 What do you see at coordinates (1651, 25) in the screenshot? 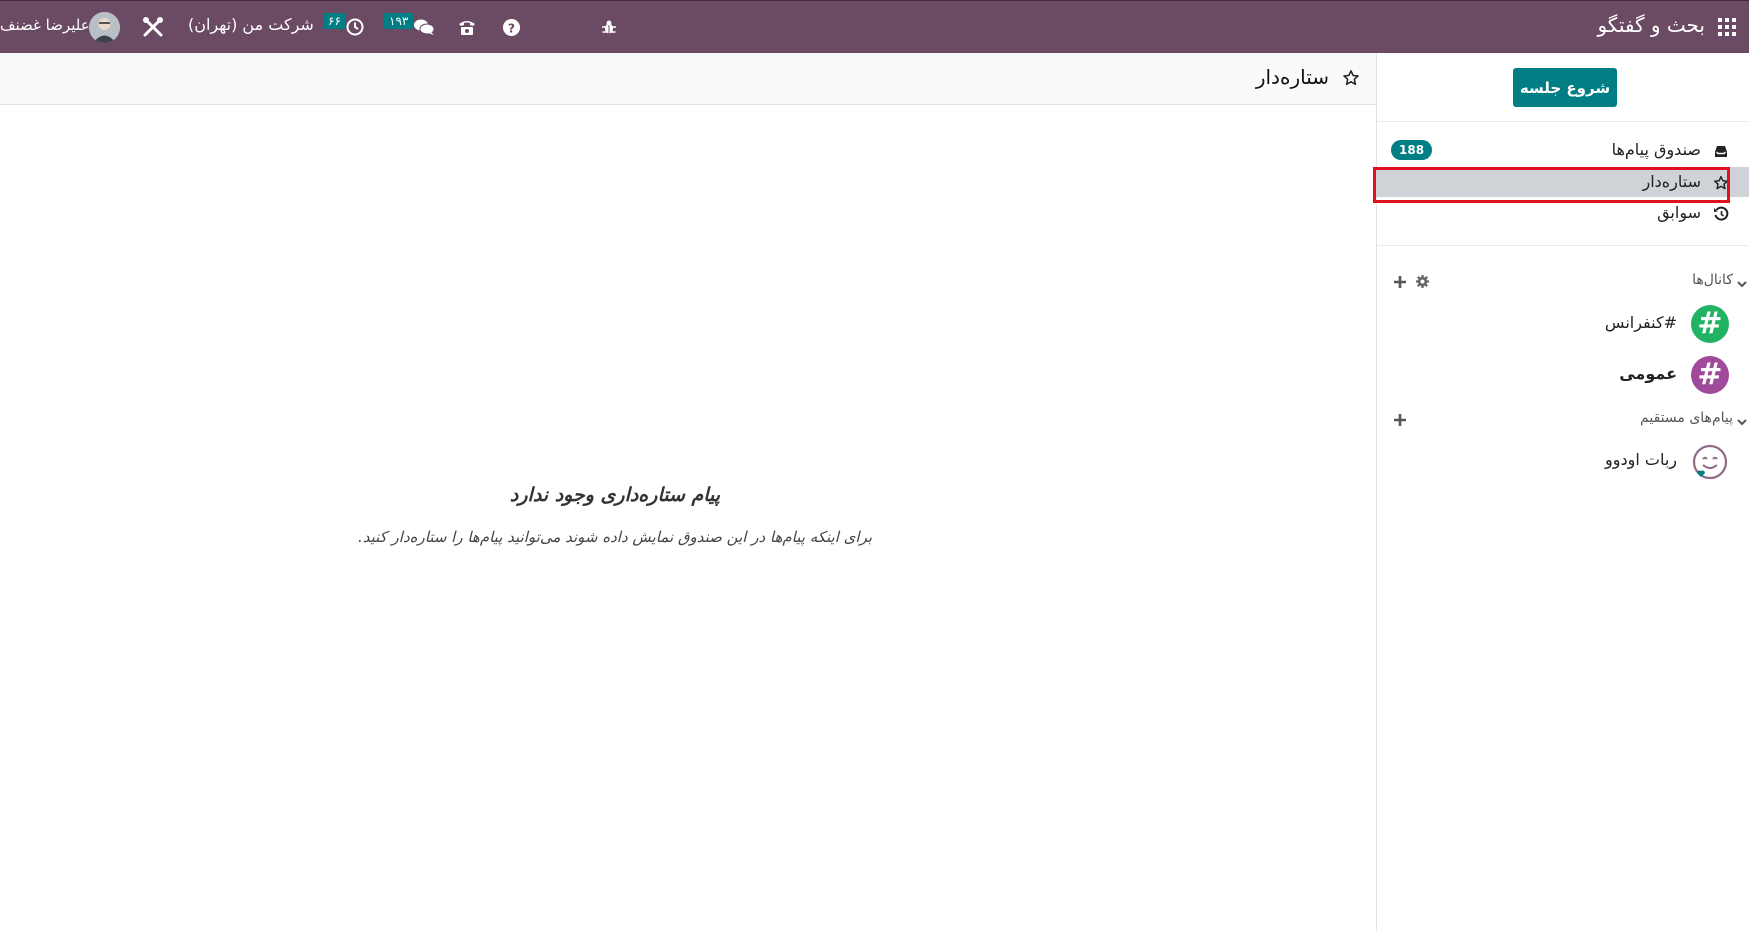
I see `app-title: بحث و گفتگو` at bounding box center [1651, 25].